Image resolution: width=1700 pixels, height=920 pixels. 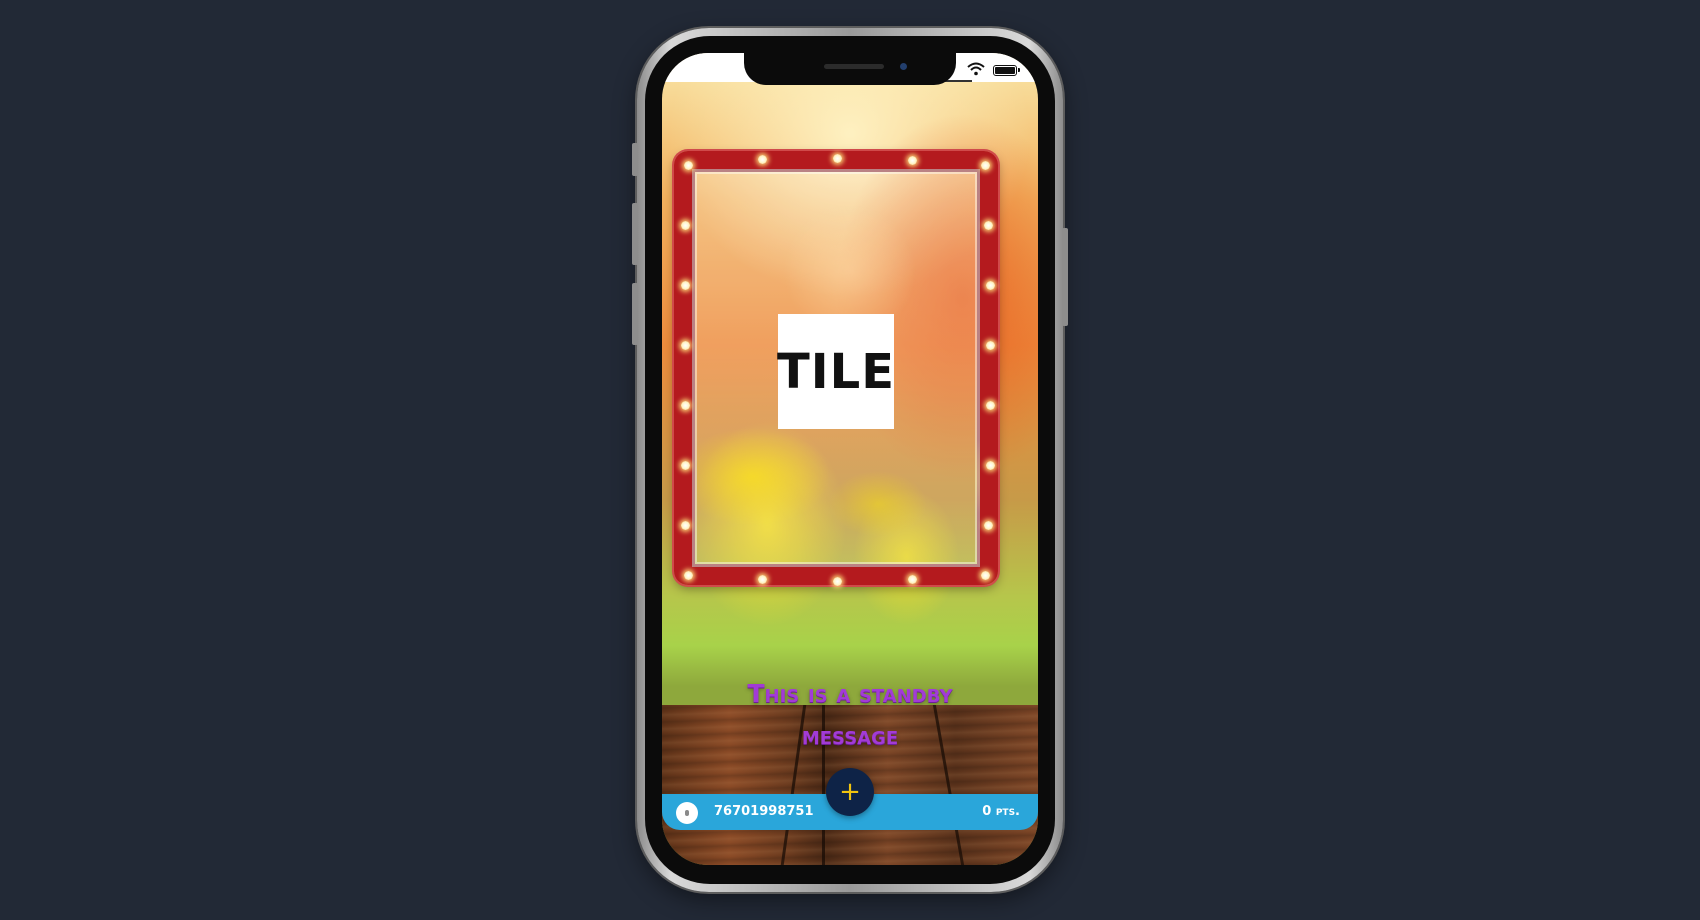 I want to click on plus-icon: +, so click(x=850, y=792).